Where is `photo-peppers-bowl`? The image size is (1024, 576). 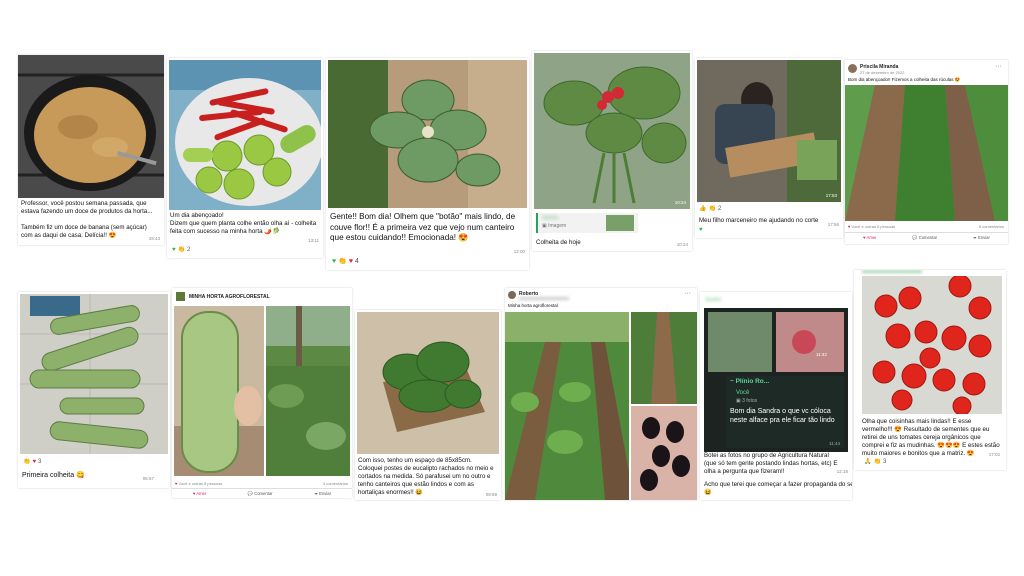
photo-peppers-bowl is located at coordinates (245, 135).